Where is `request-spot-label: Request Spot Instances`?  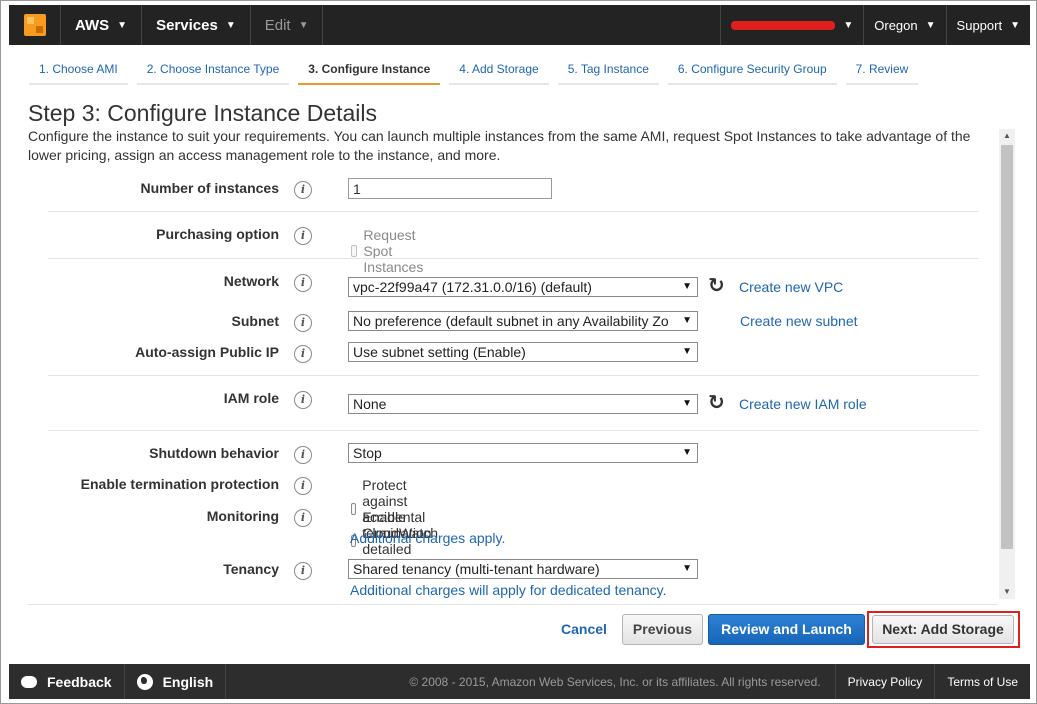 request-spot-label: Request Spot Instances is located at coordinates (393, 251).